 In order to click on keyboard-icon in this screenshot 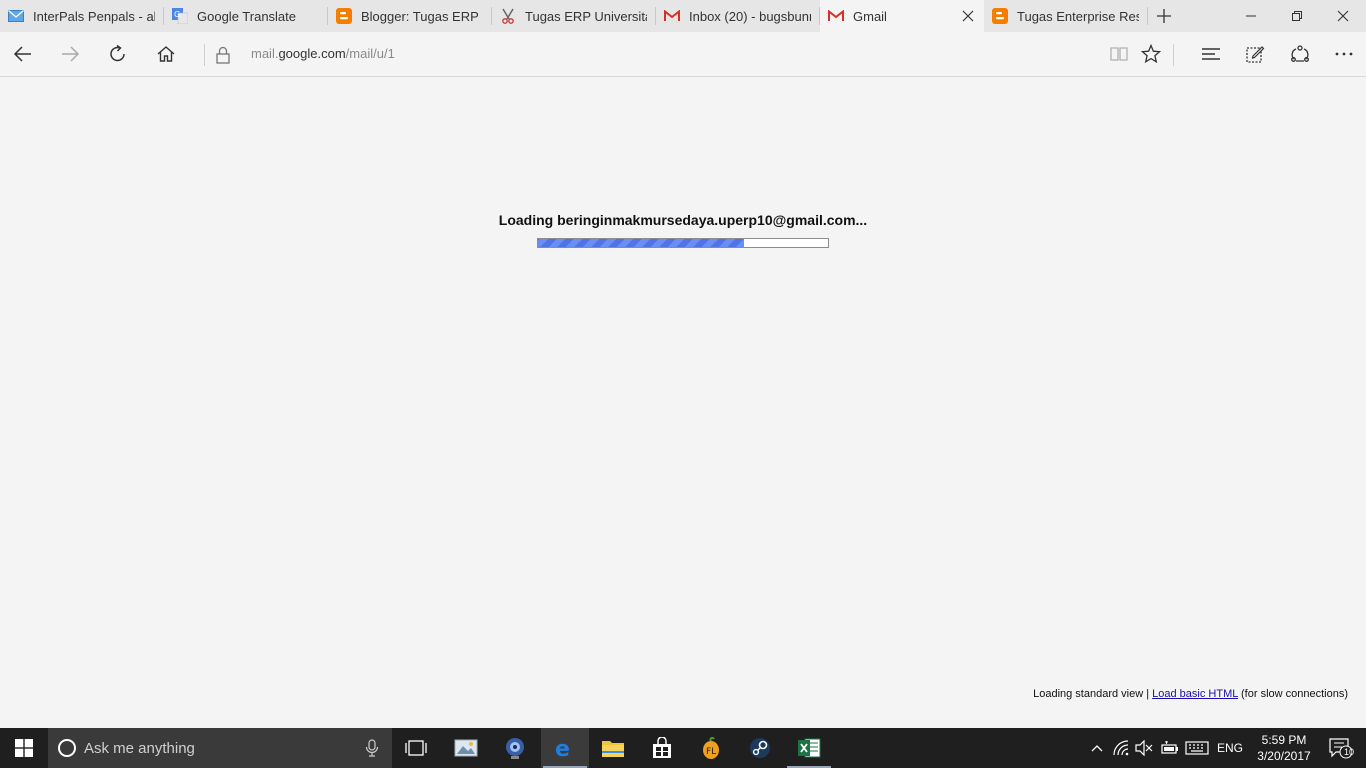, I will do `click(1197, 748)`.